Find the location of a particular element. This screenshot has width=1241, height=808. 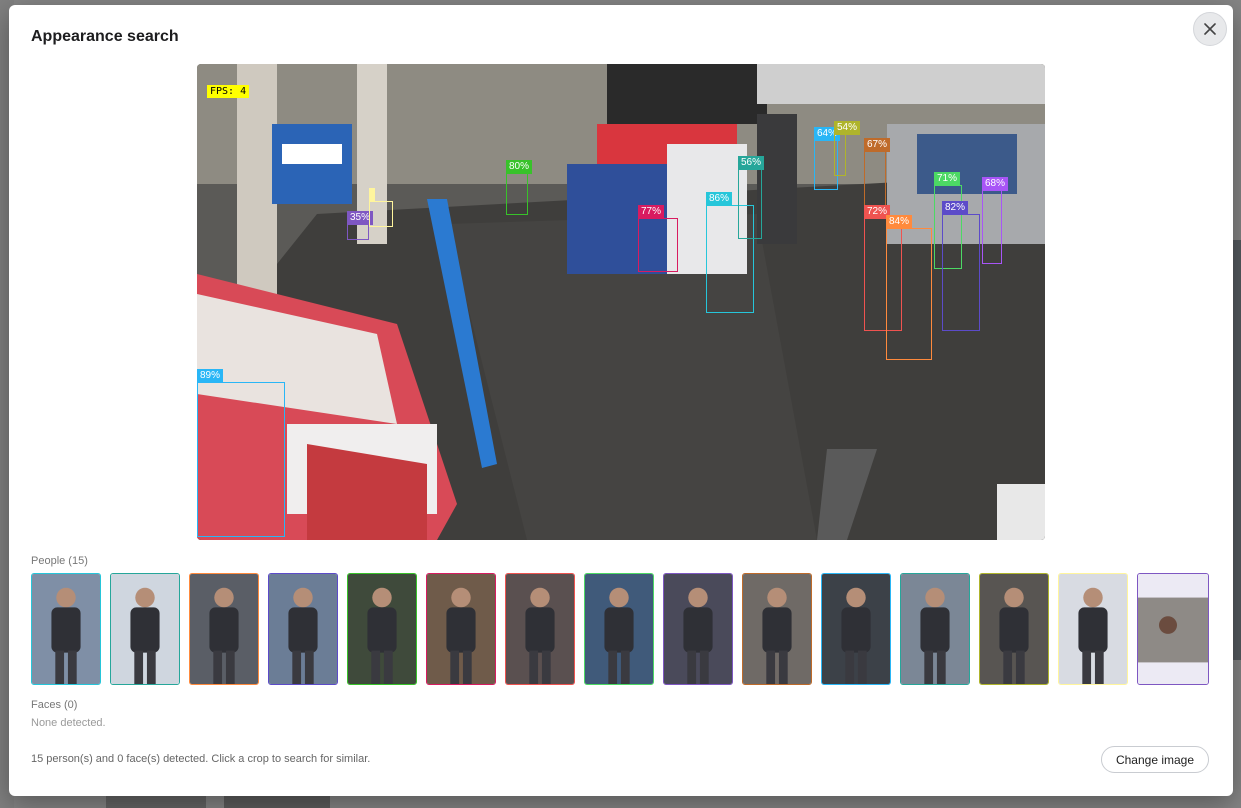

detection-confidence-label: 71% is located at coordinates (947, 179).